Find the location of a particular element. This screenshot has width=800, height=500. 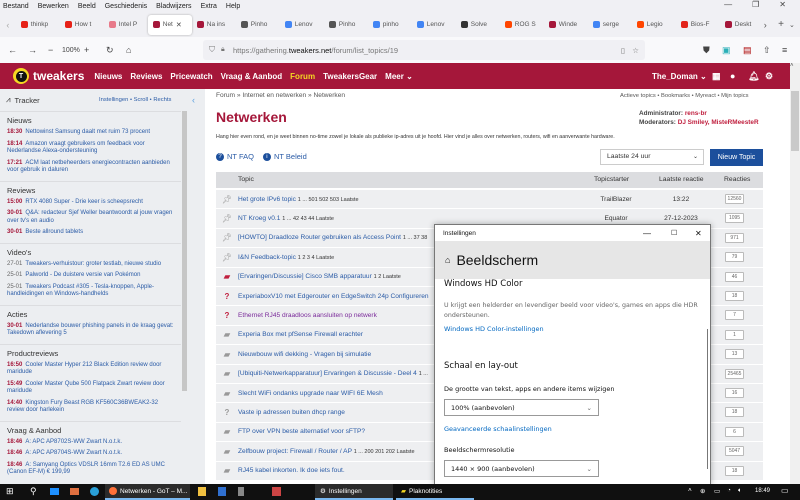

tracker-item-link: A: APC AP8702S-WW Zwart N.o.t.k. is located at coordinates (73, 442).